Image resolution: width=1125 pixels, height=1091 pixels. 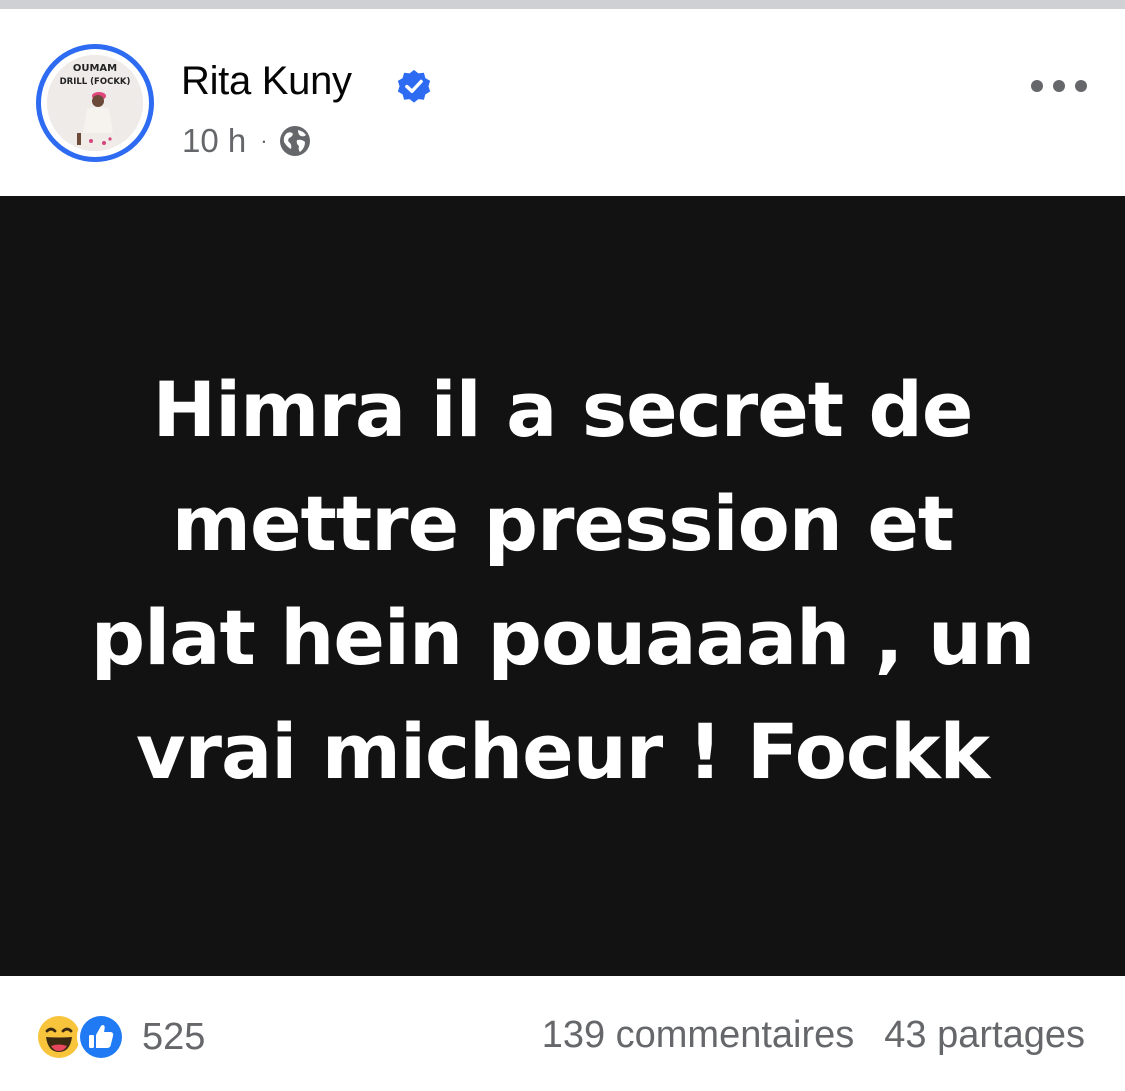 I want to click on like-icon, so click(x=101, y=1037).